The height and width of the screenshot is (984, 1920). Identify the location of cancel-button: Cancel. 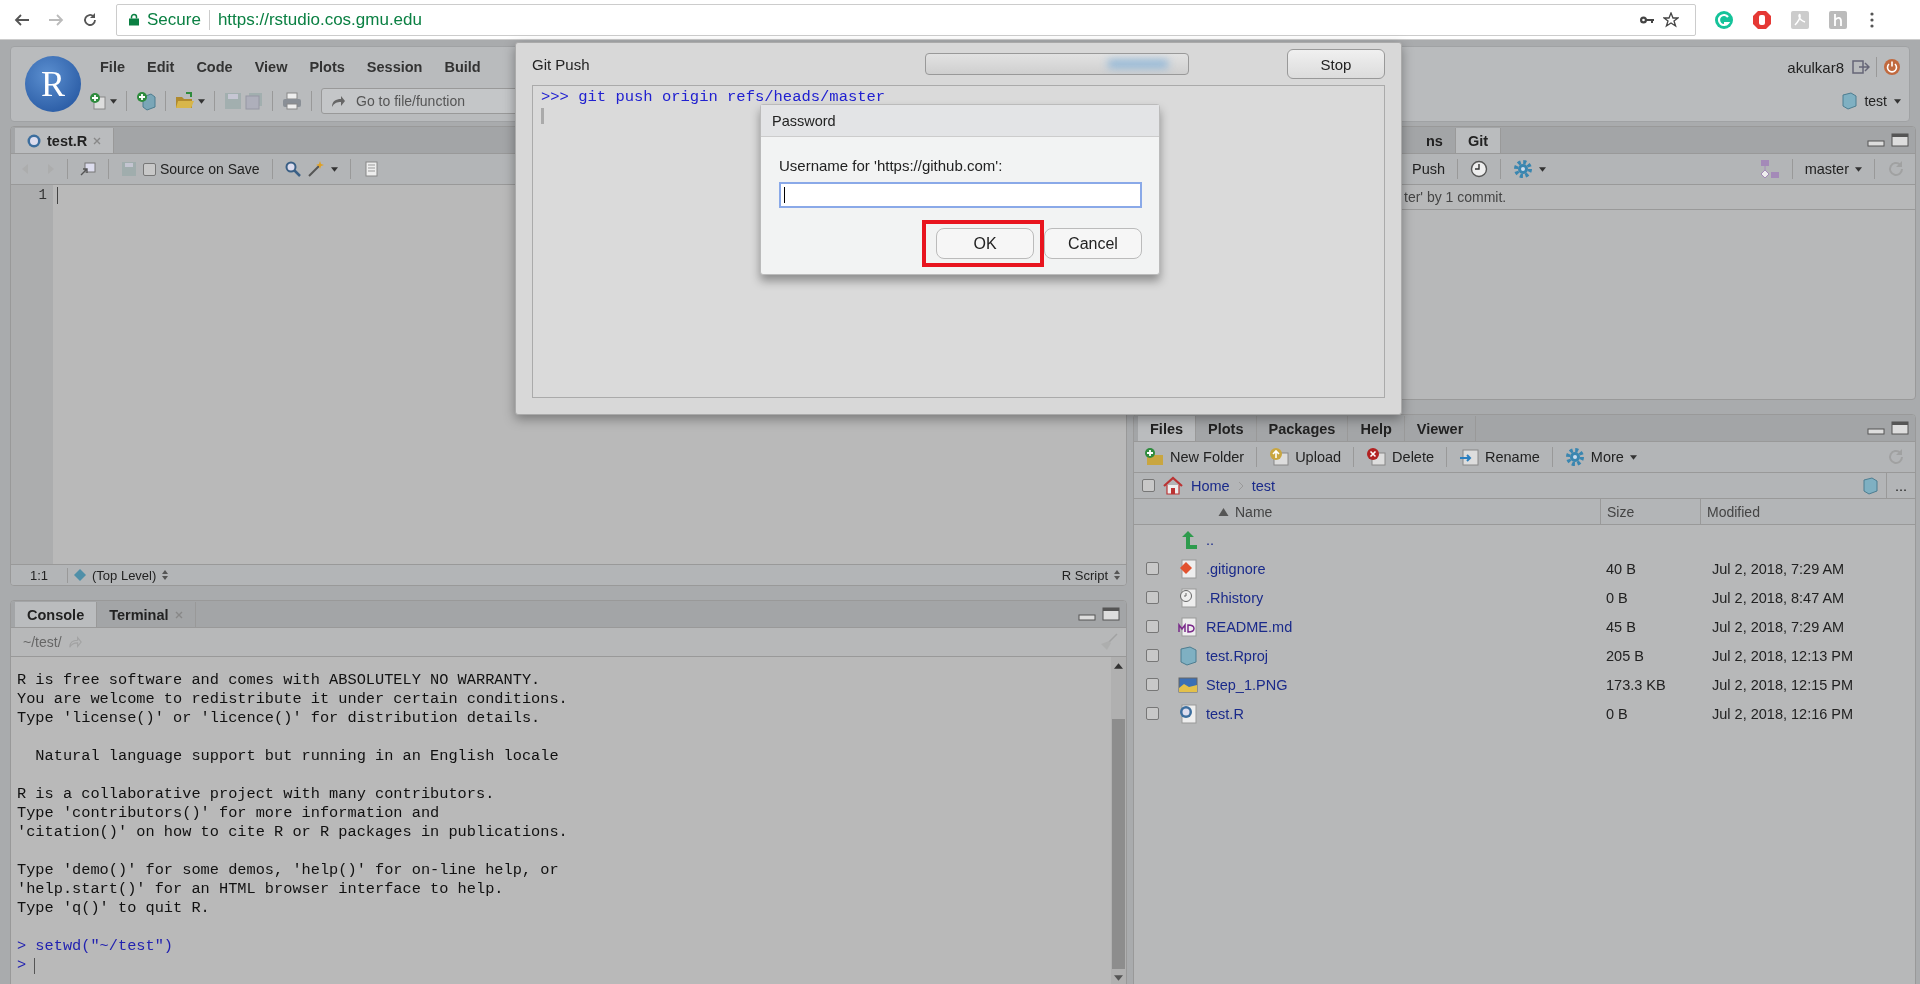
(1093, 243).